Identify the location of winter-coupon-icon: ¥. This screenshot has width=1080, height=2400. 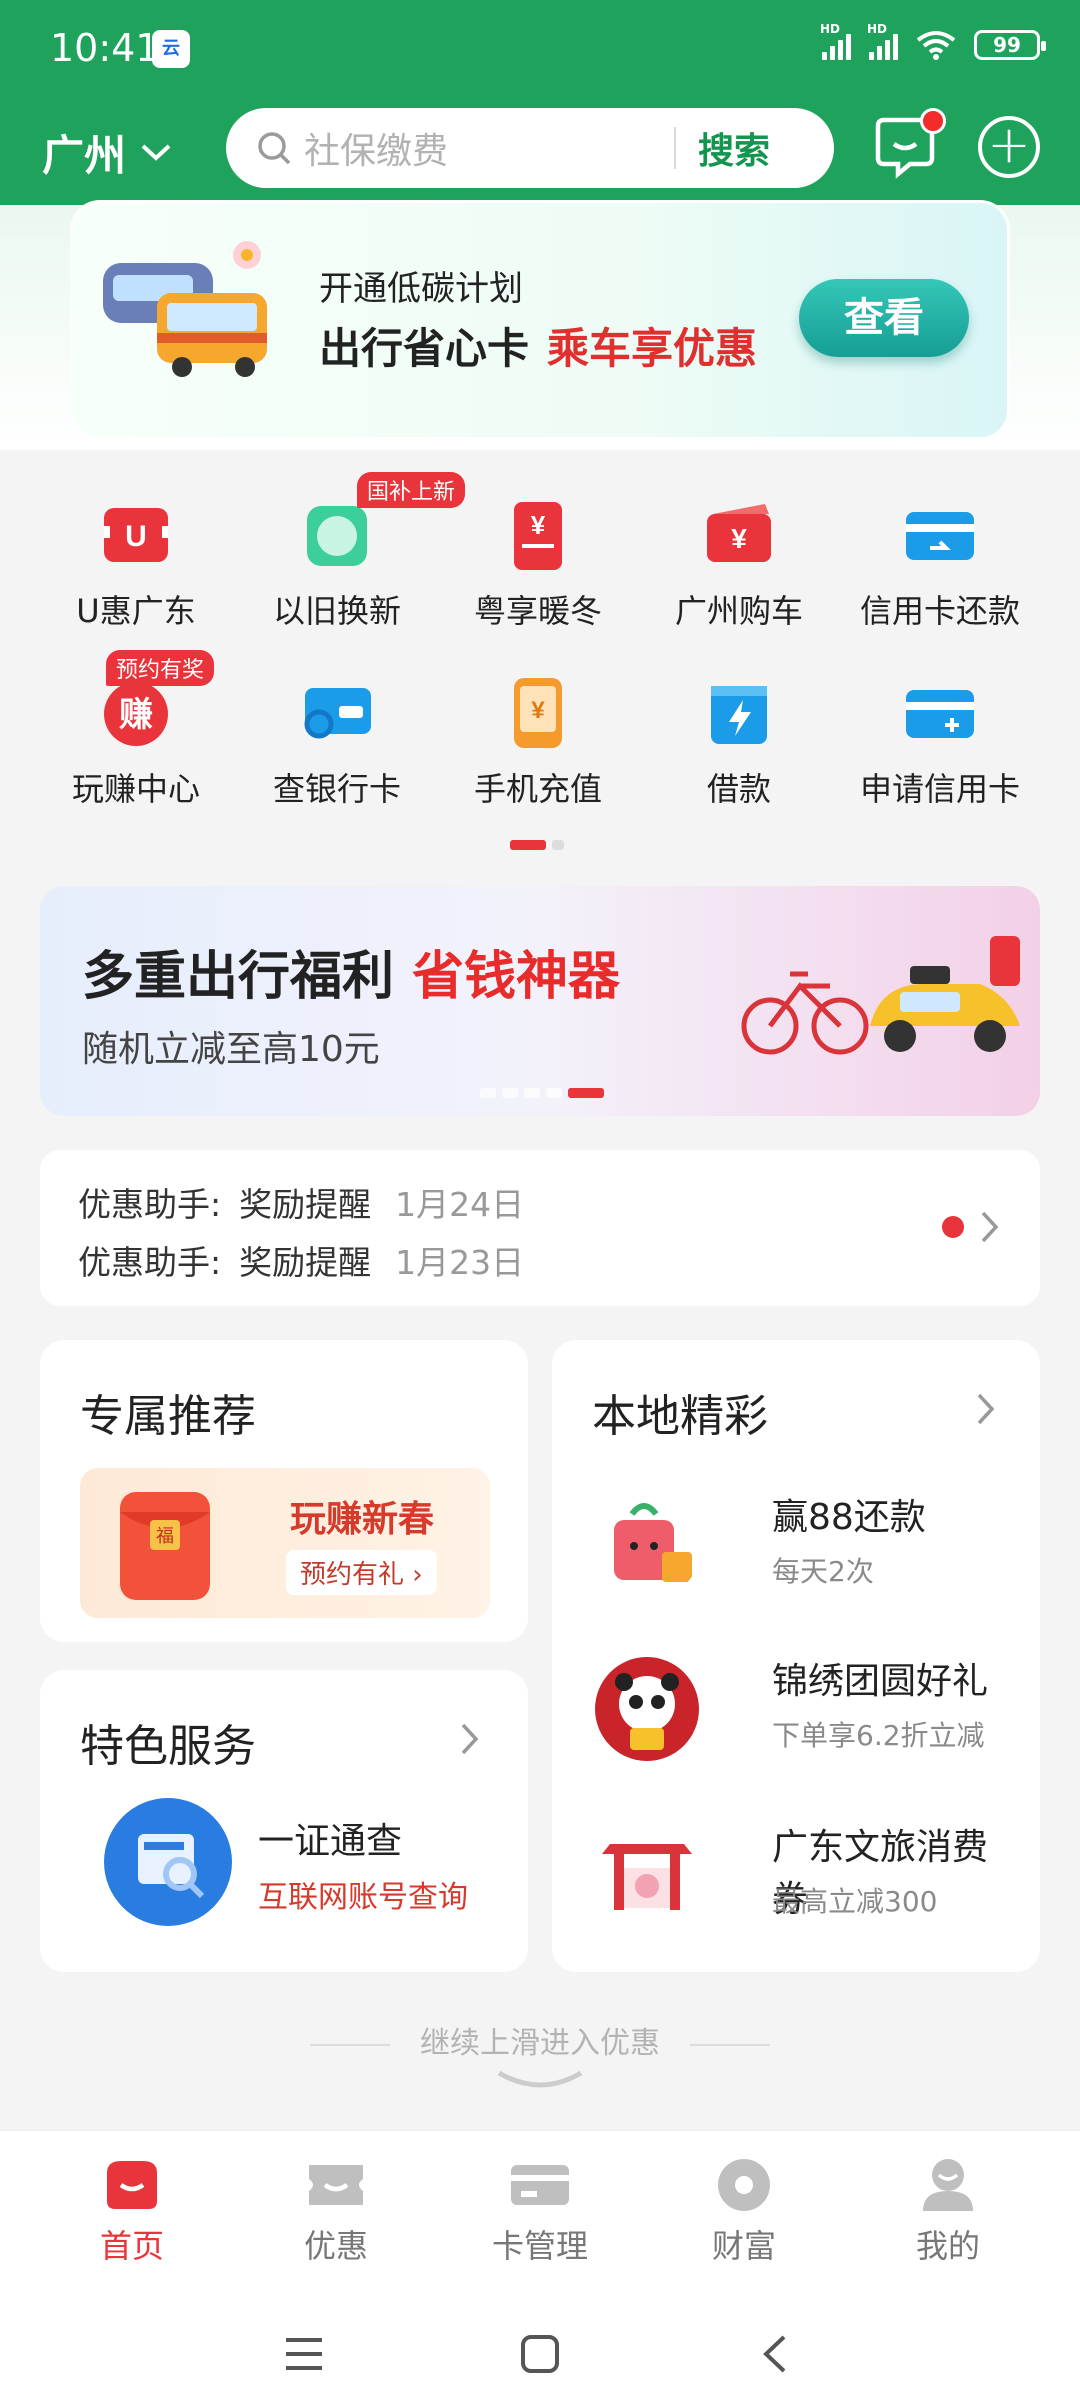
(538, 536).